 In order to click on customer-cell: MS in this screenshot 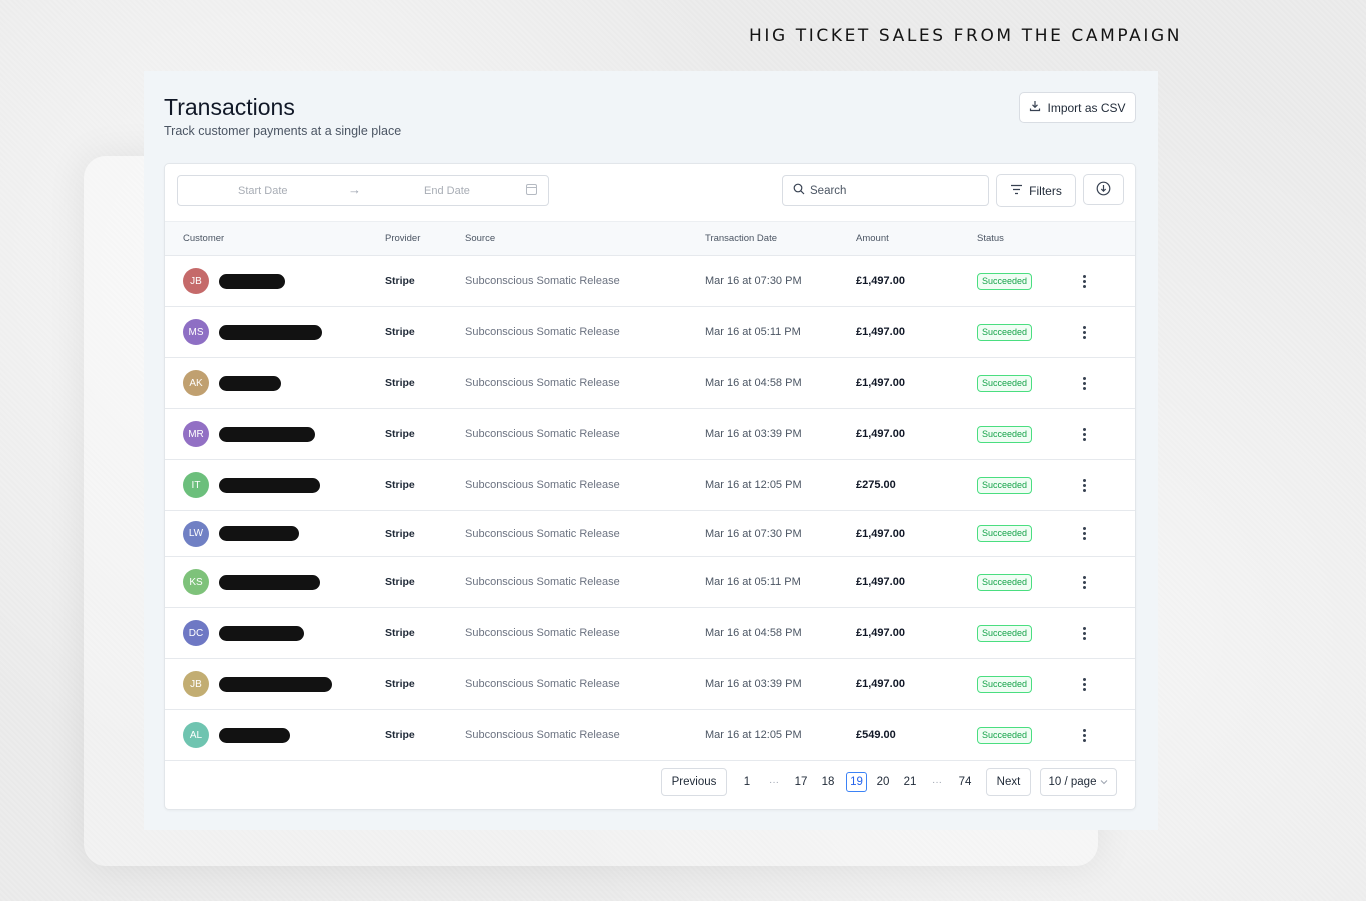, I will do `click(275, 332)`.